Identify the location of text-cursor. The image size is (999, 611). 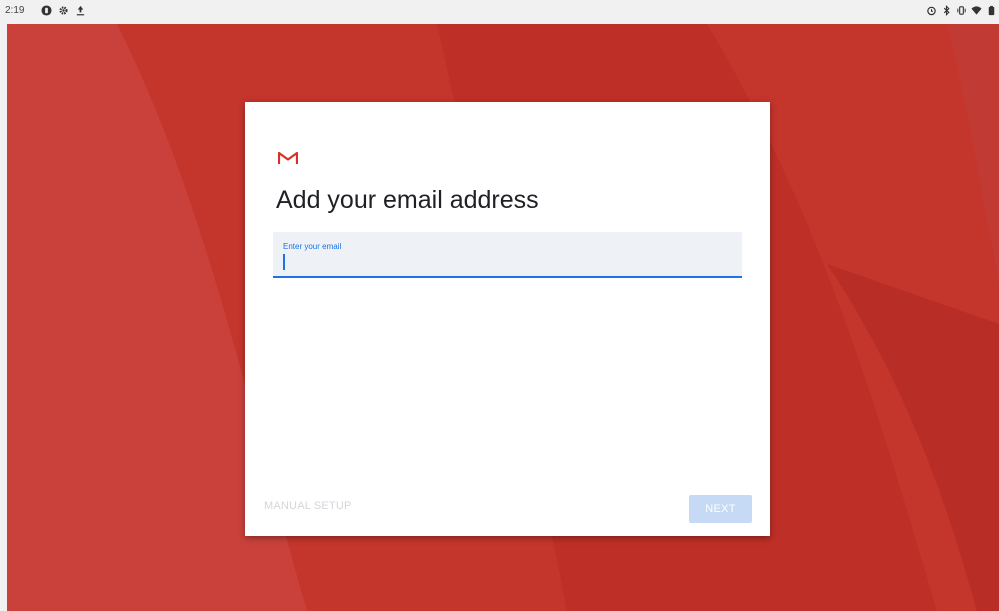
(284, 262).